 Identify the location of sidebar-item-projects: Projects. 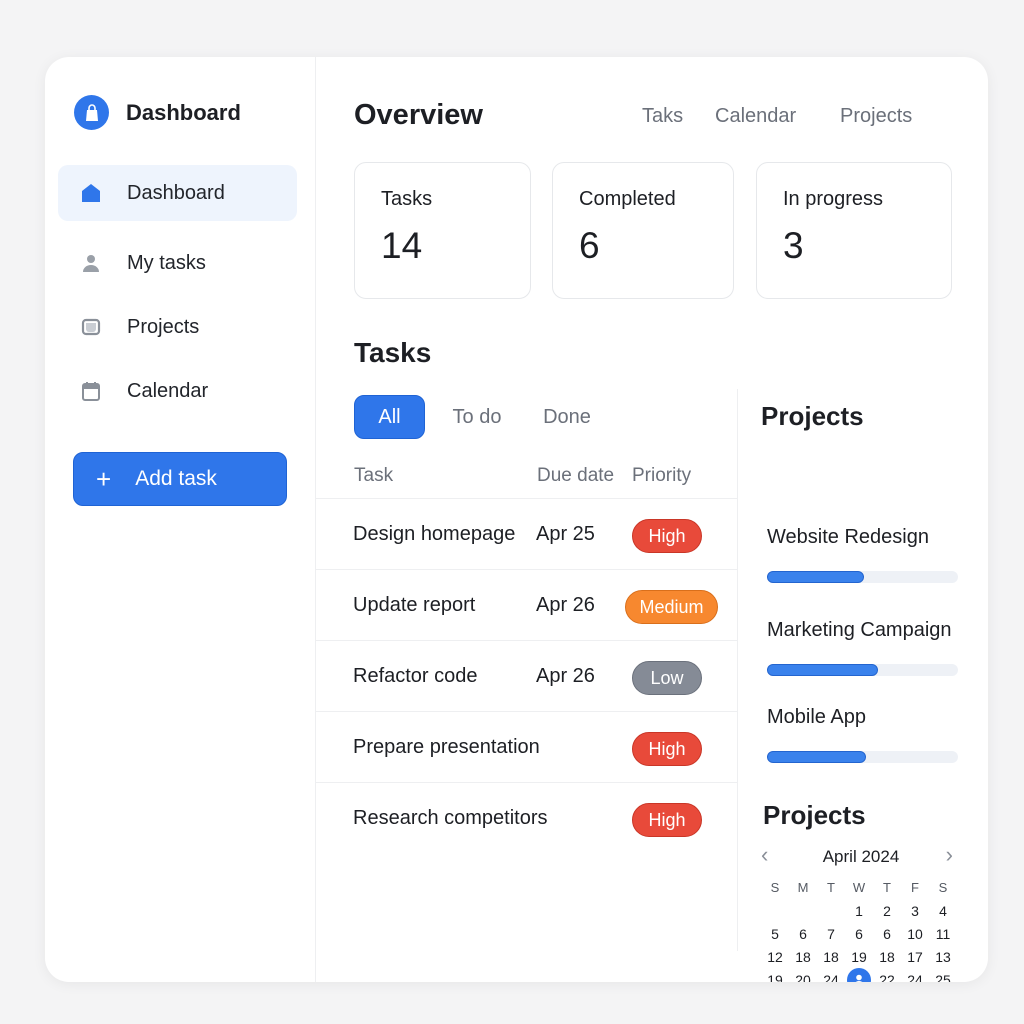
(177, 327).